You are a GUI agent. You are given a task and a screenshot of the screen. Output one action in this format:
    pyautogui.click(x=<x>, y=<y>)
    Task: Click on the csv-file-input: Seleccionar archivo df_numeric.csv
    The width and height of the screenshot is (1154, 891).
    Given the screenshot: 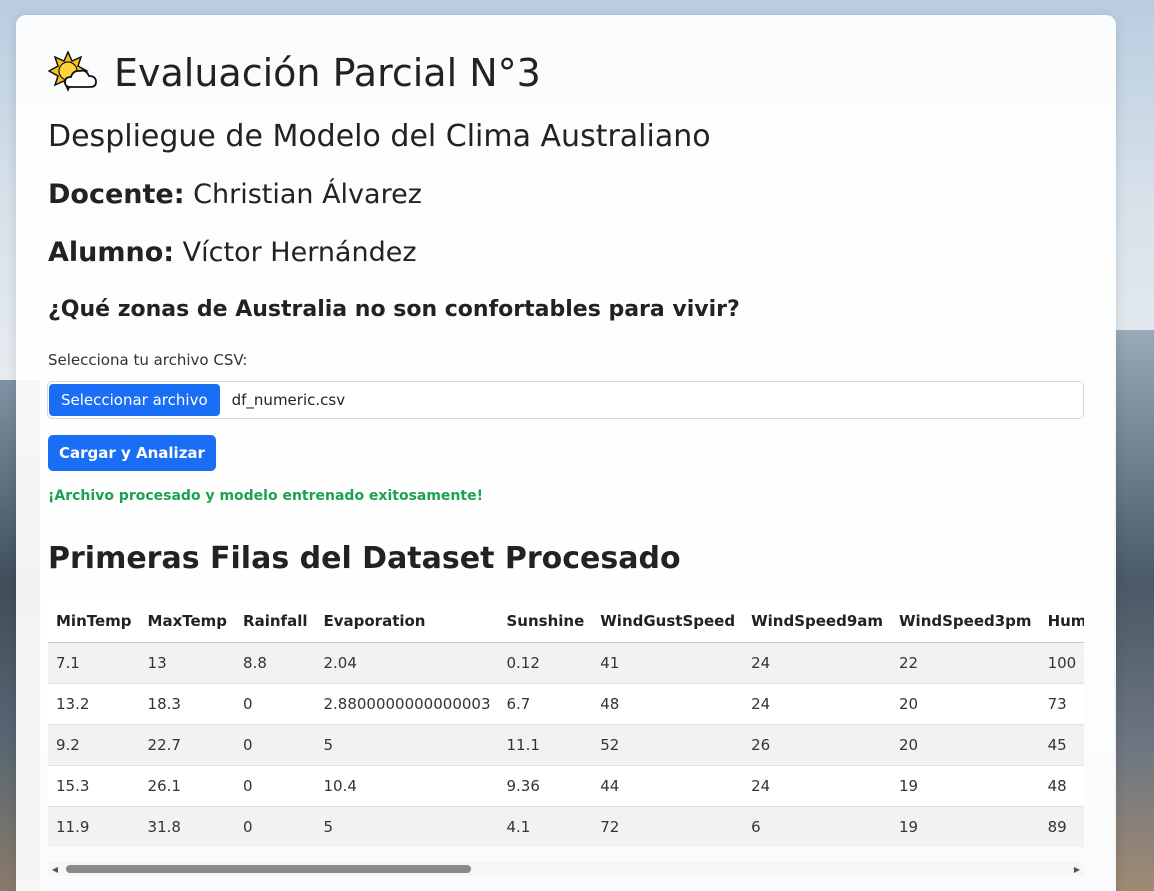 What is the action you would take?
    pyautogui.click(x=565, y=400)
    